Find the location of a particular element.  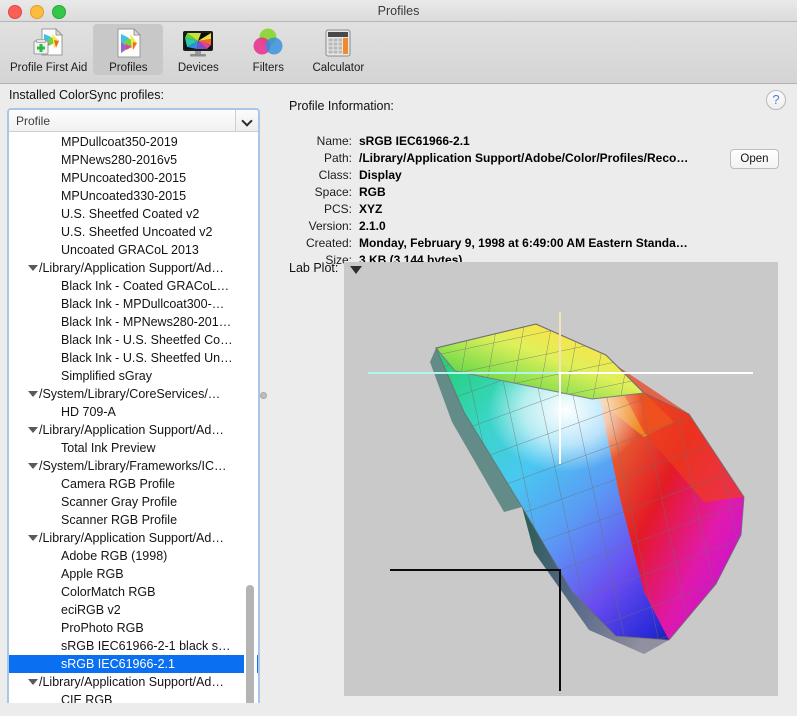

list-item: HD 709-A is located at coordinates (133, 412).